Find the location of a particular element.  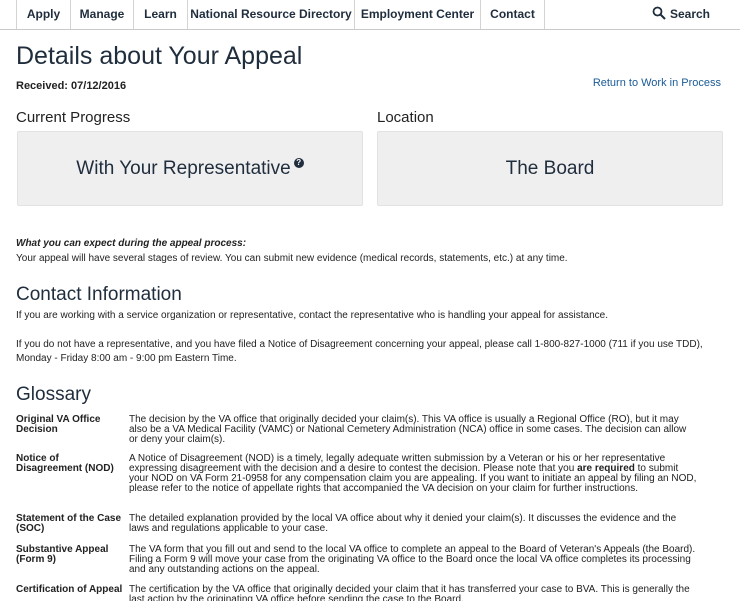

location-card: The Board is located at coordinates (550, 168).